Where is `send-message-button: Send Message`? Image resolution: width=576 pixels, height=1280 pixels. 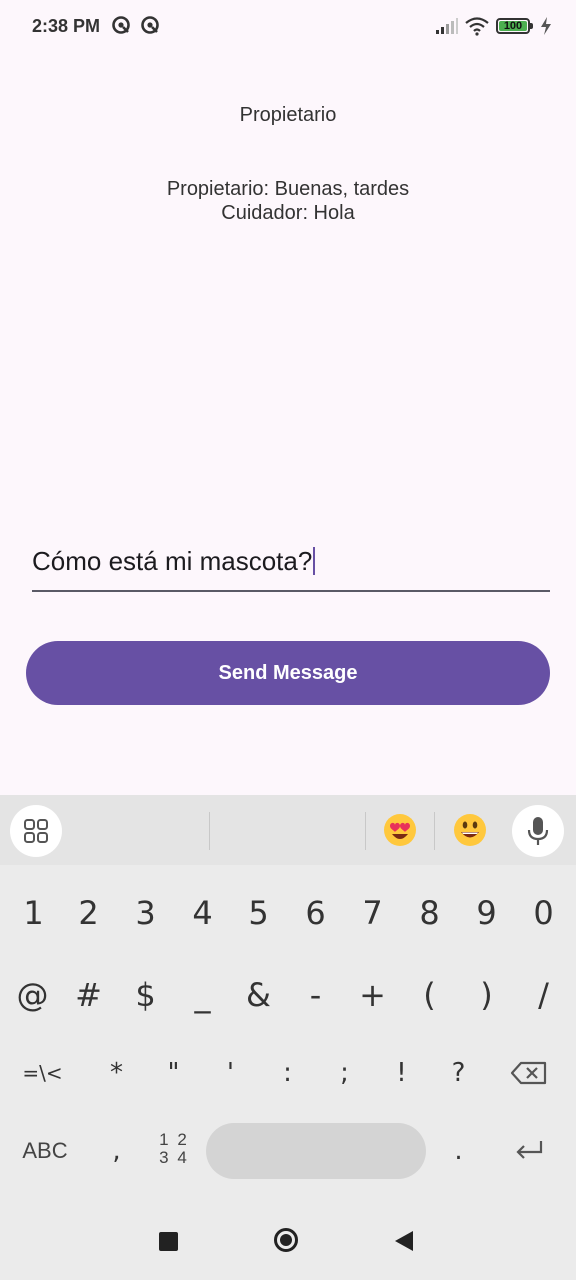
send-message-button: Send Message is located at coordinates (288, 673).